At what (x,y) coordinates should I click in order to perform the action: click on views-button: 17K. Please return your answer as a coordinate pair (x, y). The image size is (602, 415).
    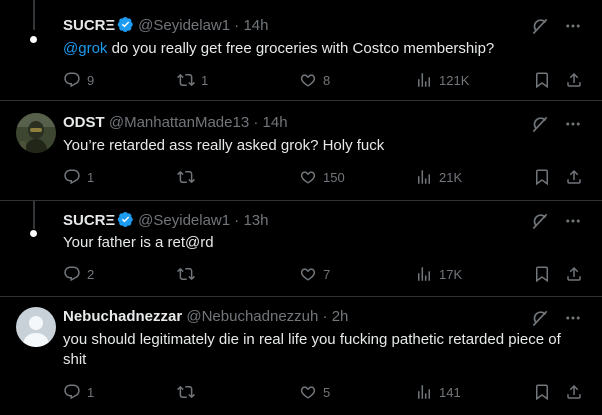
    Looking at the image, I should click on (438, 274).